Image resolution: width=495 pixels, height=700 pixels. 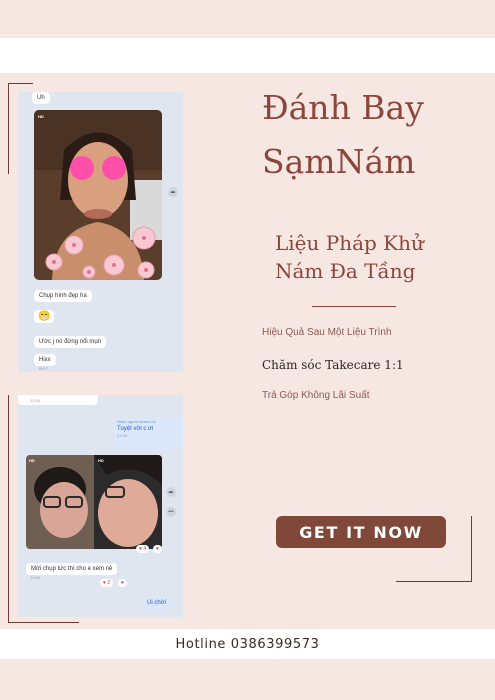 I want to click on feature-item-3: Trả Góp Không Lãi Suất, so click(x=316, y=395).